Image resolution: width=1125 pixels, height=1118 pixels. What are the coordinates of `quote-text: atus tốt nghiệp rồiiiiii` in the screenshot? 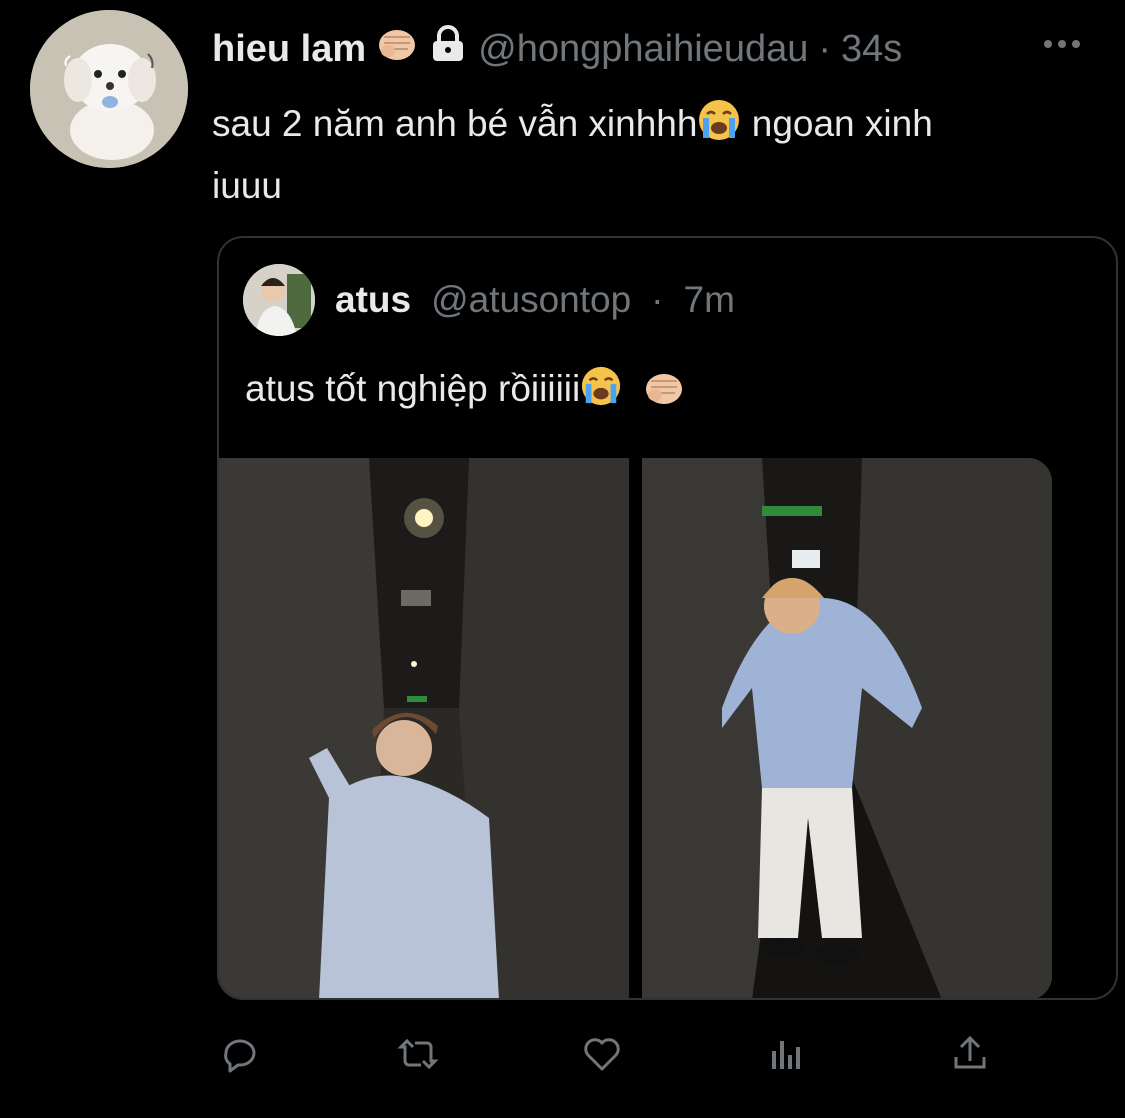 It's located at (465, 392).